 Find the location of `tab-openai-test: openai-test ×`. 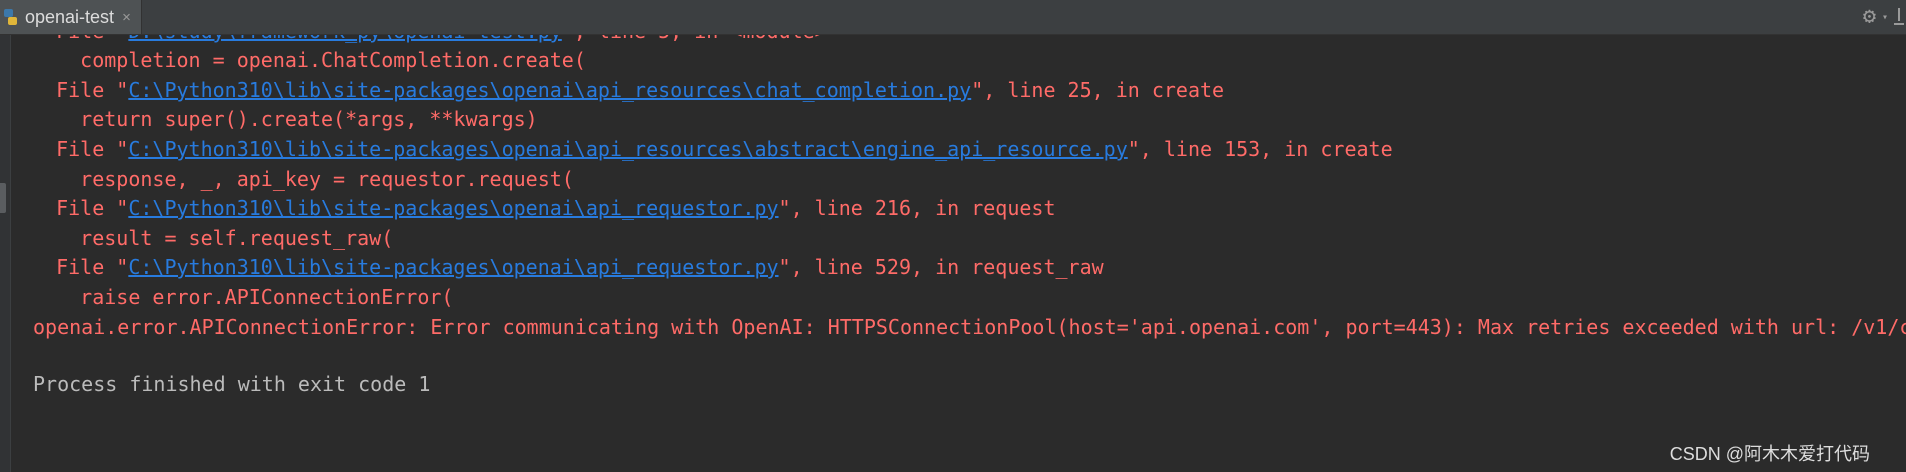

tab-openai-test: openai-test × is located at coordinates (71, 17).